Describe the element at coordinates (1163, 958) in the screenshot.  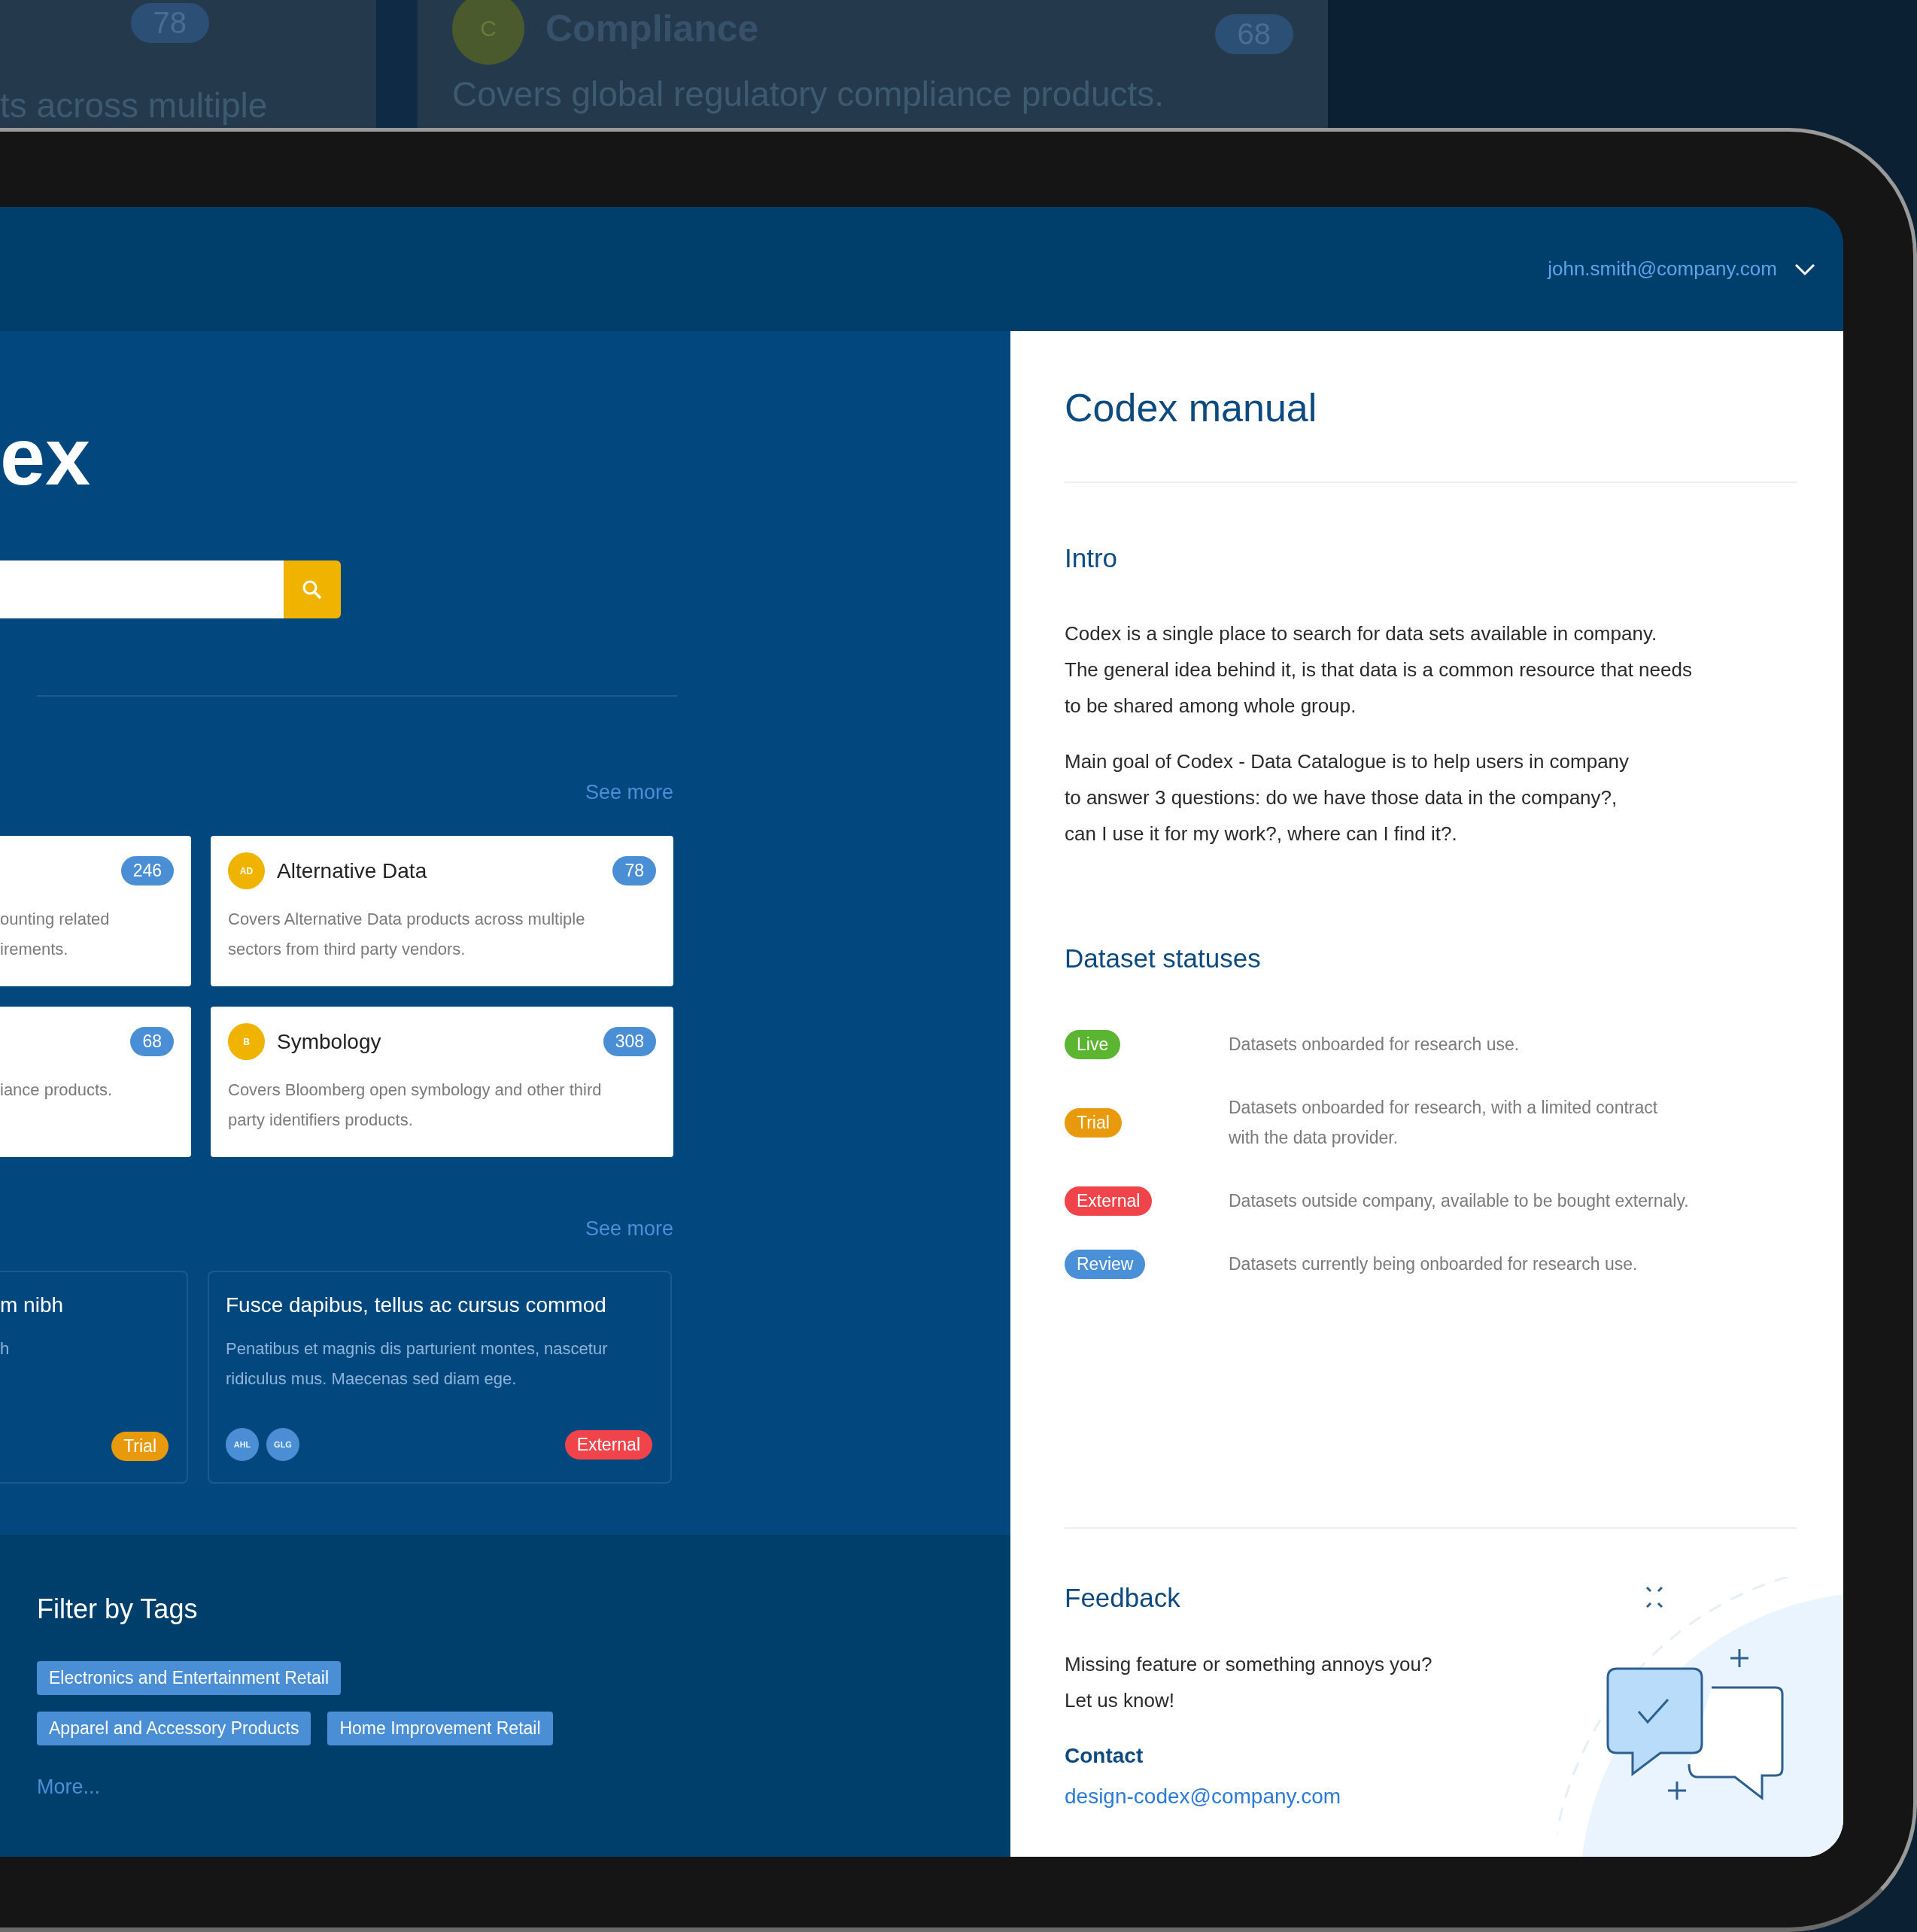
I see `section-heading: Dataset statuses` at that location.